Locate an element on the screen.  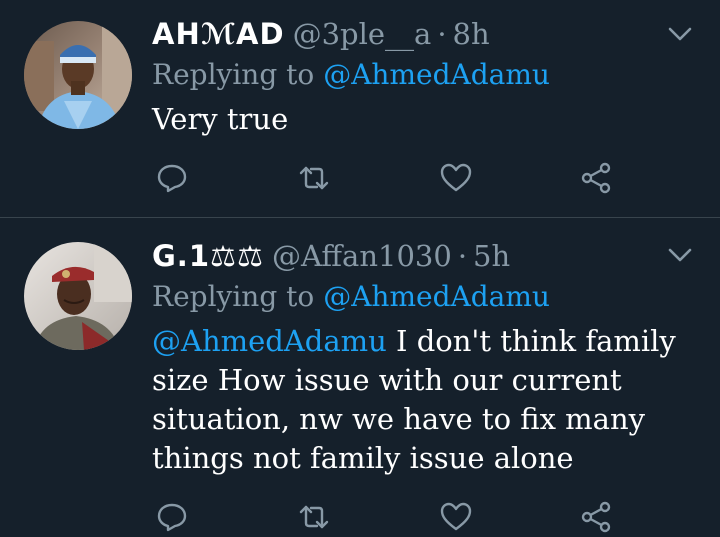
tweet-text: Very true is located at coordinates (424, 119).